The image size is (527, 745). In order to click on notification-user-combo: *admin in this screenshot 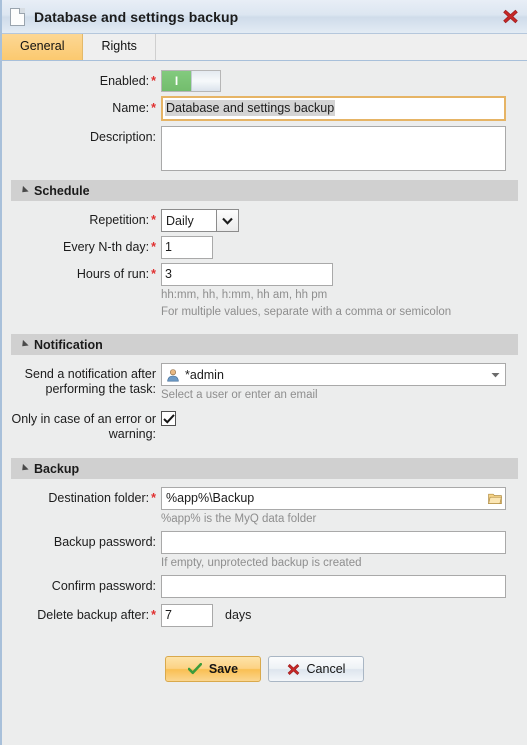, I will do `click(333, 374)`.